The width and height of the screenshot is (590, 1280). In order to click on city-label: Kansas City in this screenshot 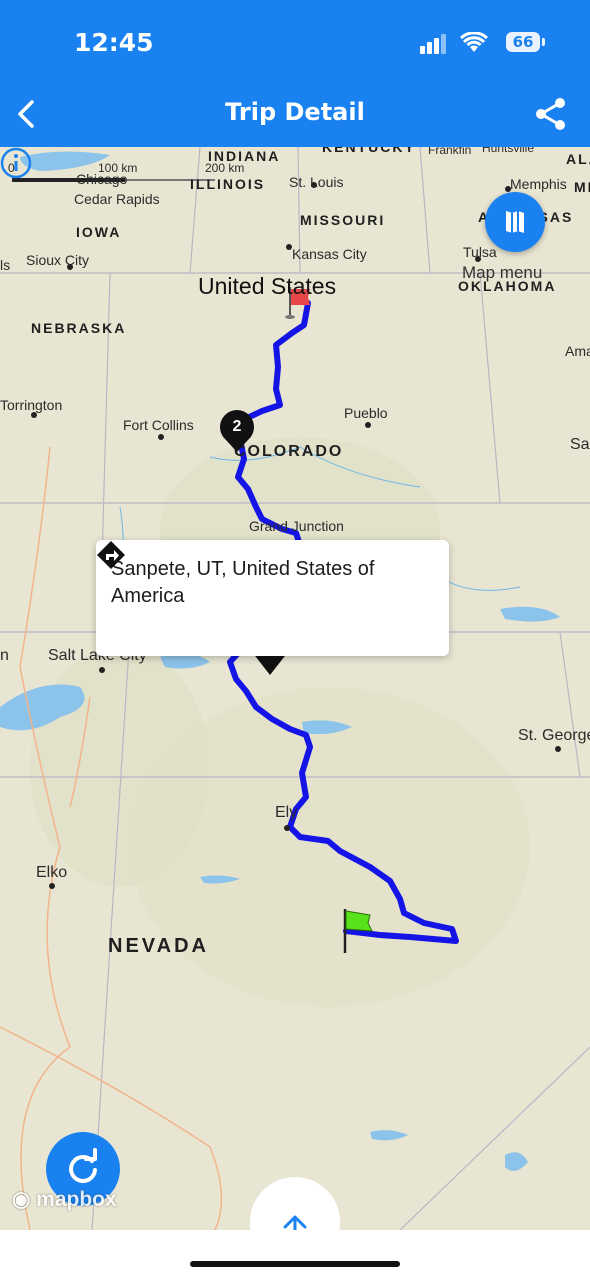, I will do `click(329, 254)`.